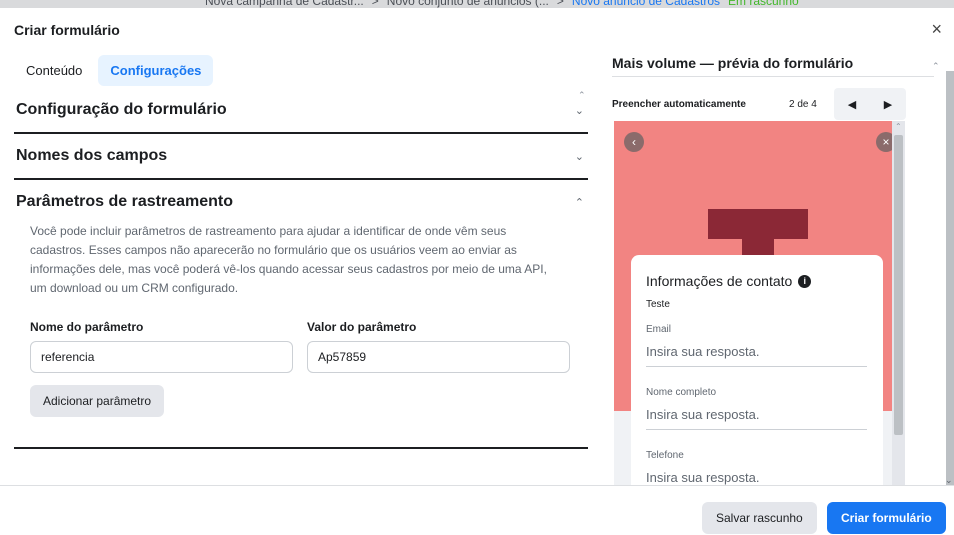  Describe the element at coordinates (67, 30) in the screenshot. I see `modal-title: Criar formulário` at that location.